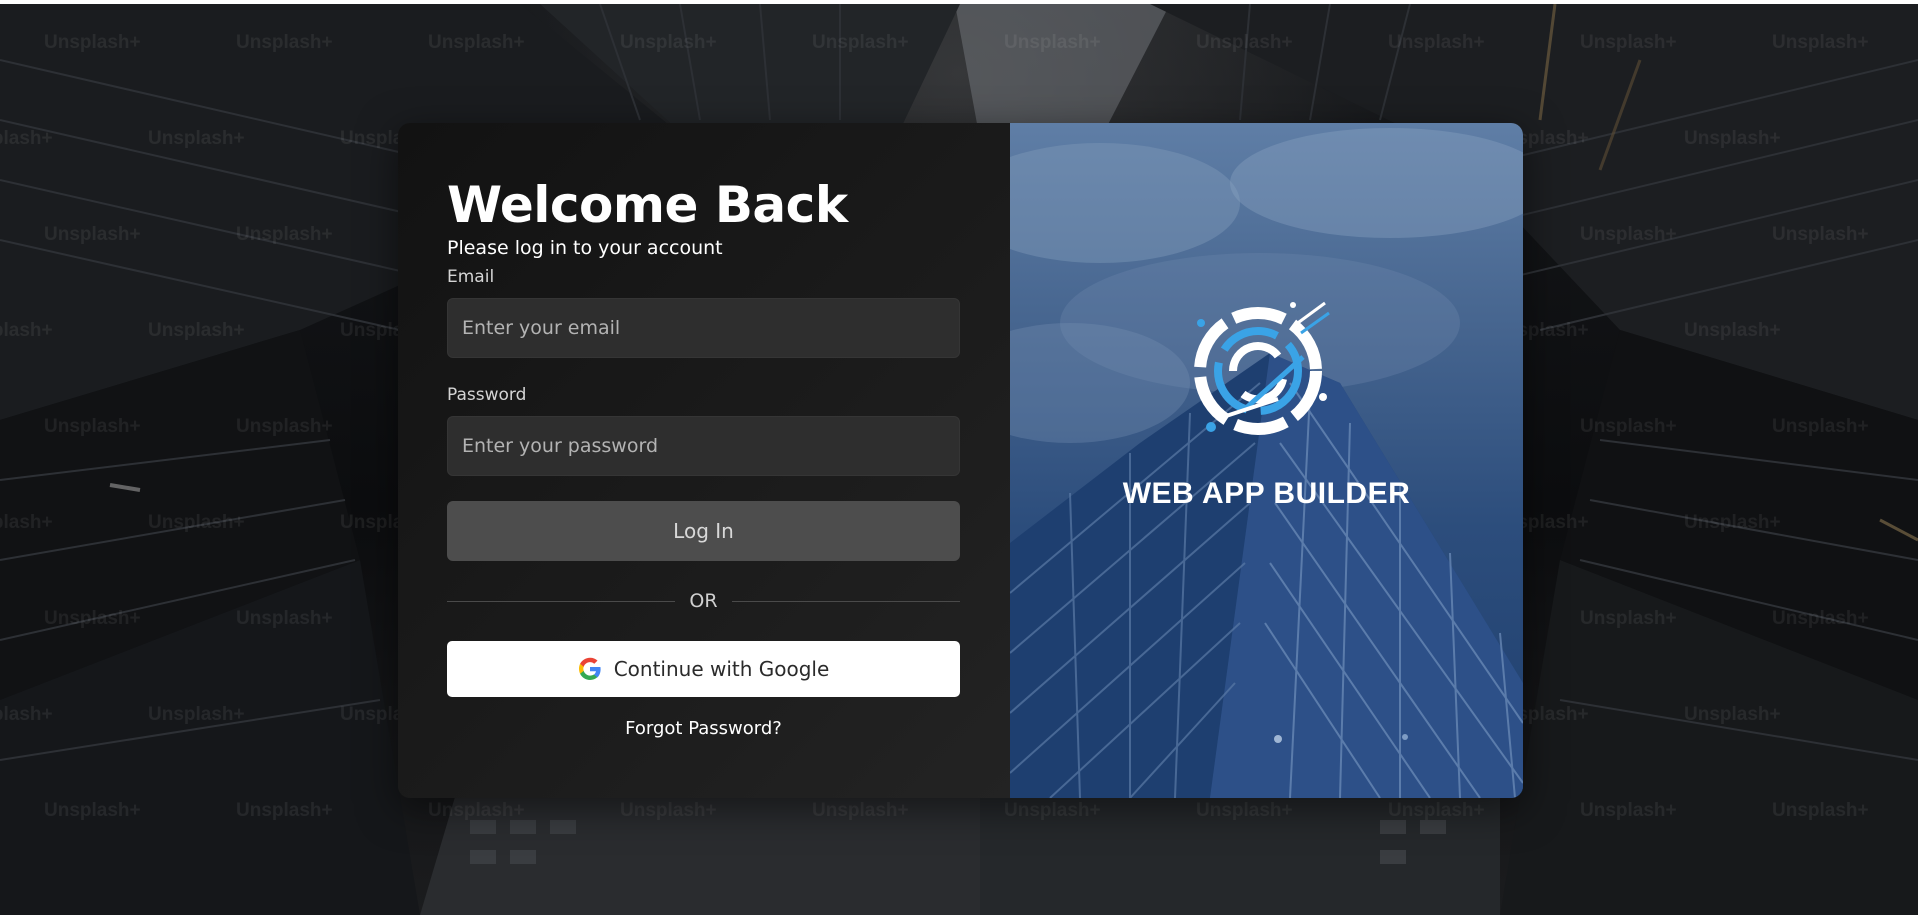  I want to click on divider-line-right, so click(846, 601).